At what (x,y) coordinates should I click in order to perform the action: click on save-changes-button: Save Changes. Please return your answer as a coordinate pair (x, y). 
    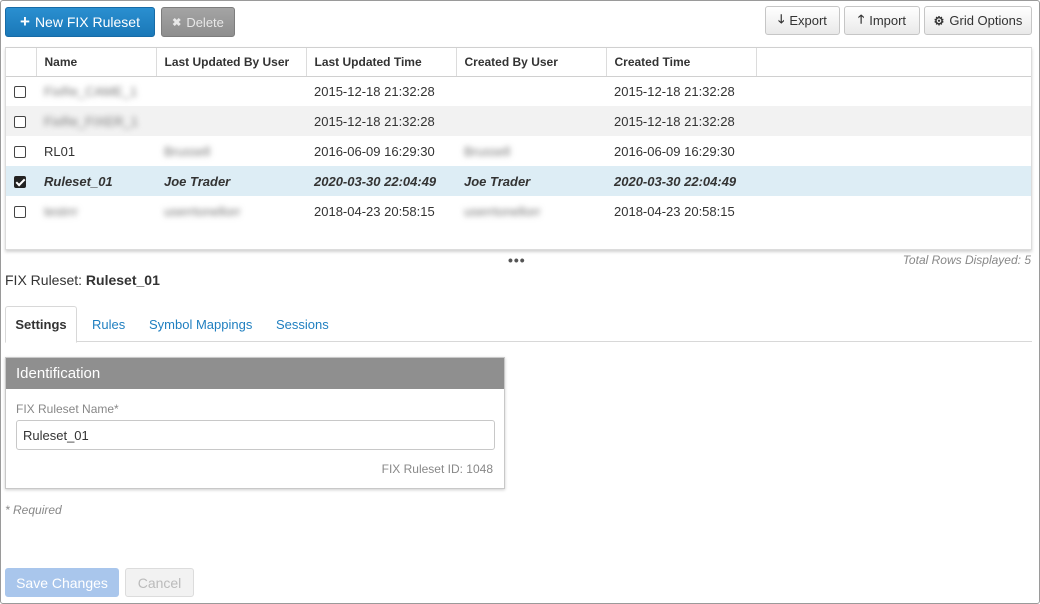
    Looking at the image, I should click on (62, 582).